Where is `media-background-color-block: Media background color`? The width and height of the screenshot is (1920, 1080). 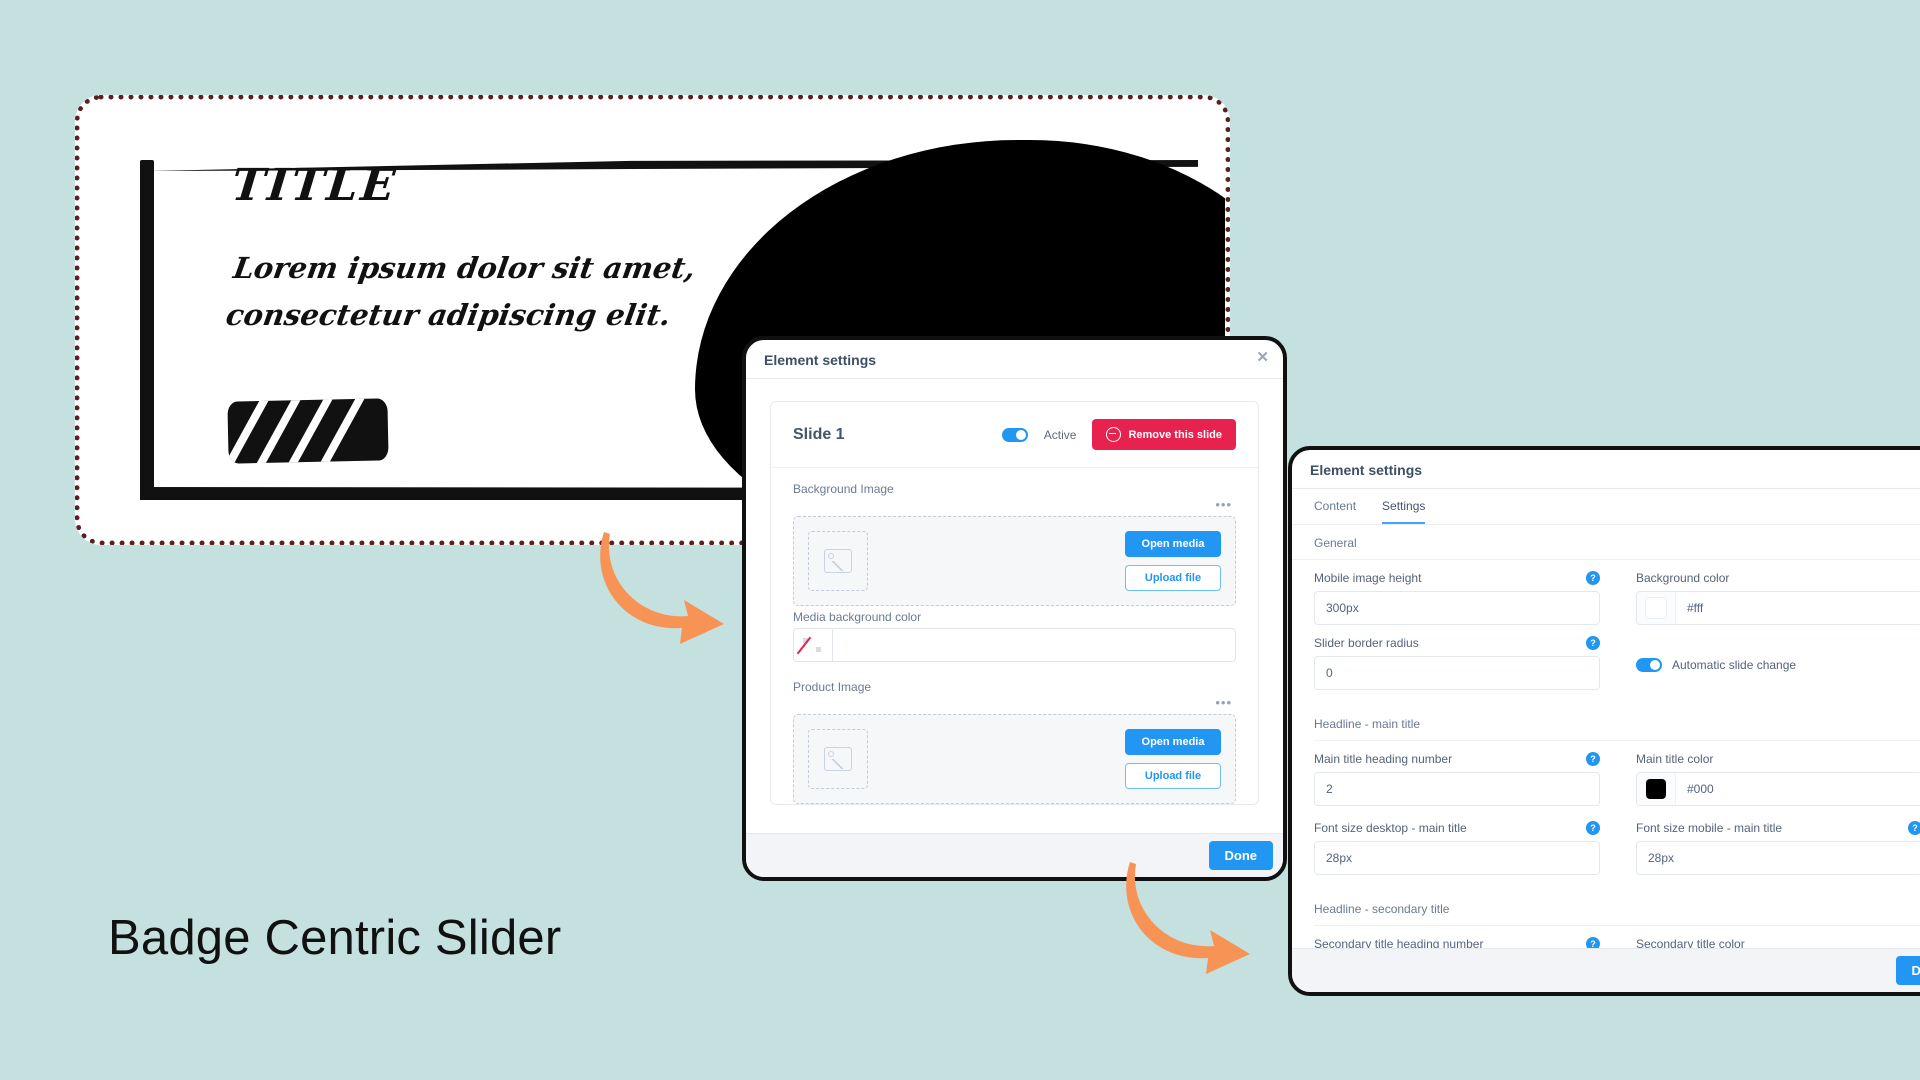 media-background-color-block: Media background color is located at coordinates (1014, 636).